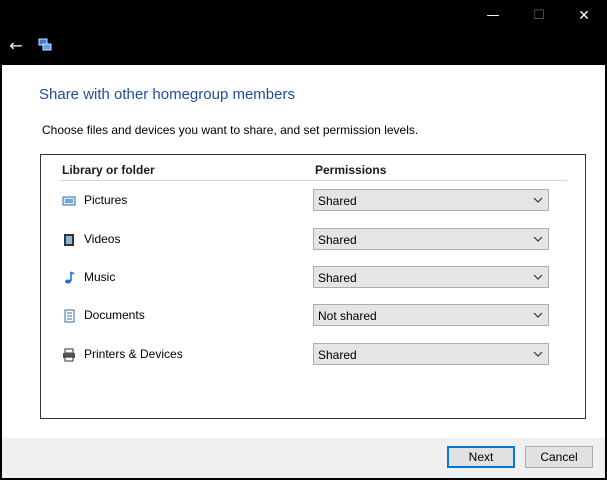 The image size is (607, 480). I want to click on permission-select-documents: Not shared, so click(431, 315).